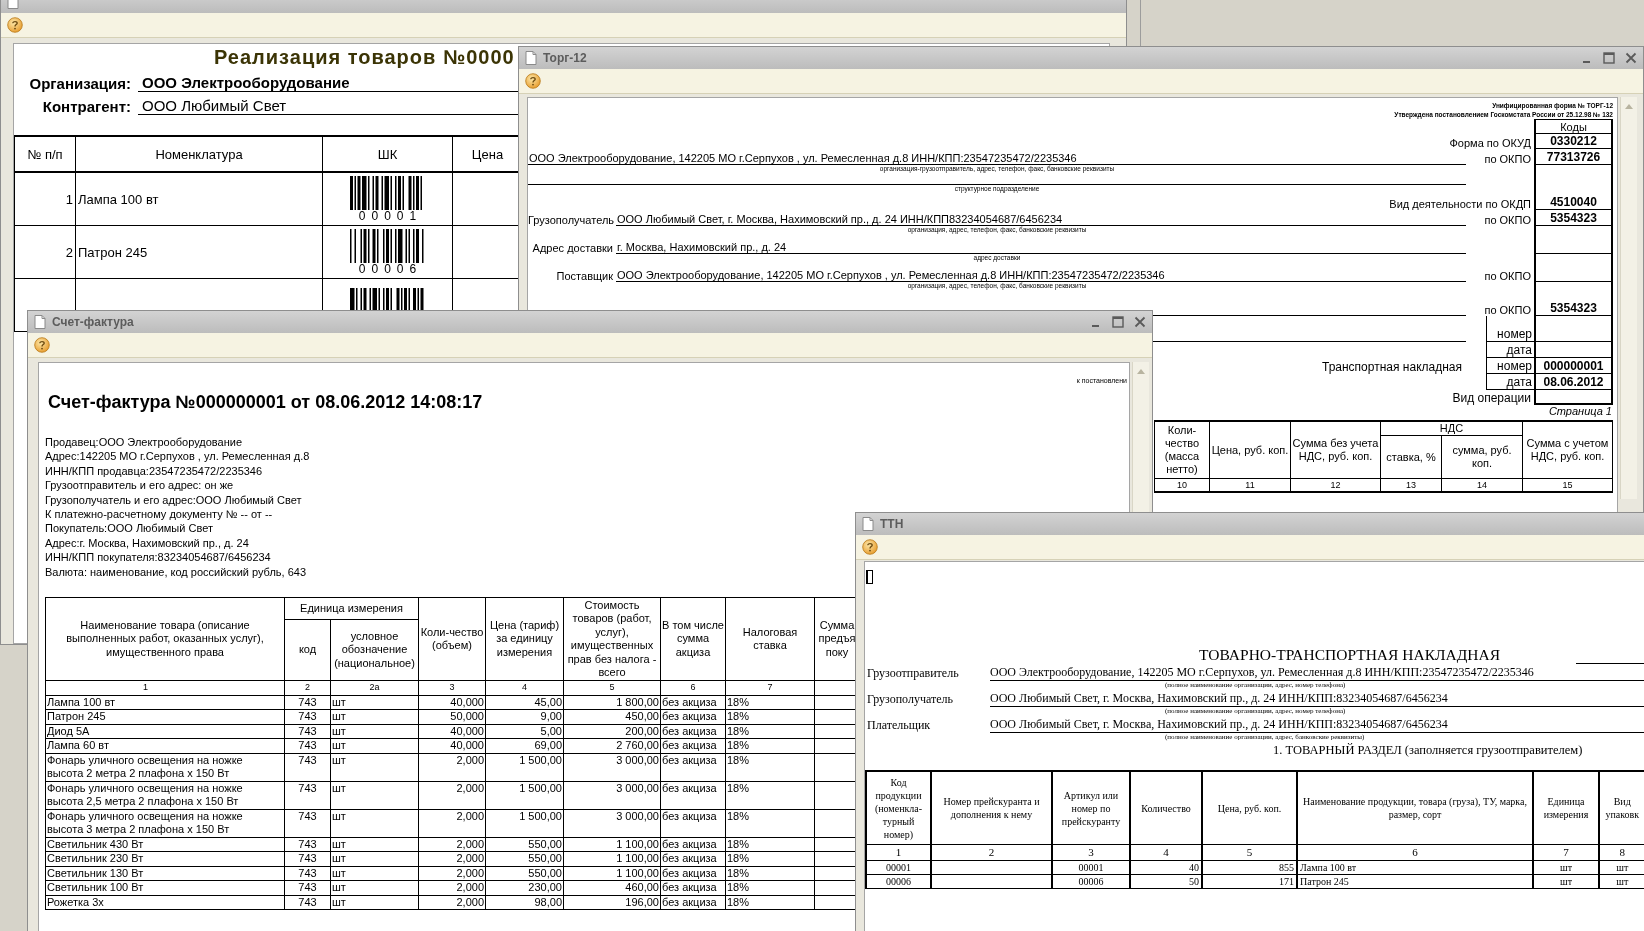 This screenshot has width=1644, height=931. I want to click on table-cell: Светильник 100 Вт, so click(165, 888).